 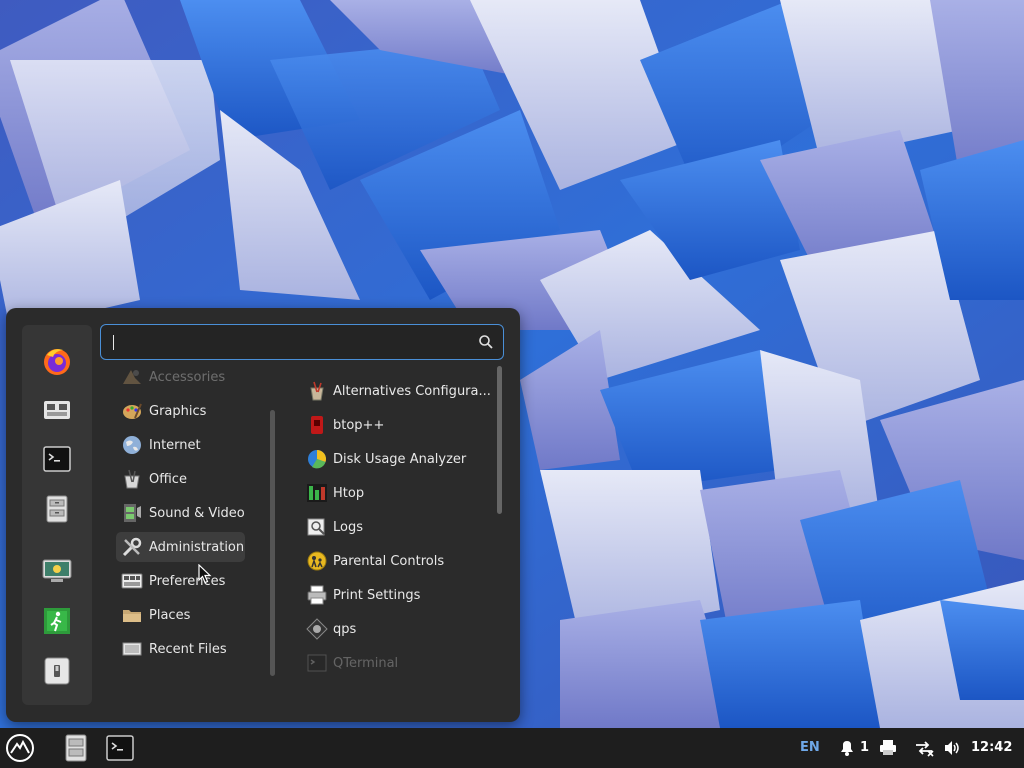 I want to click on volume-icon, so click(x=952, y=748).